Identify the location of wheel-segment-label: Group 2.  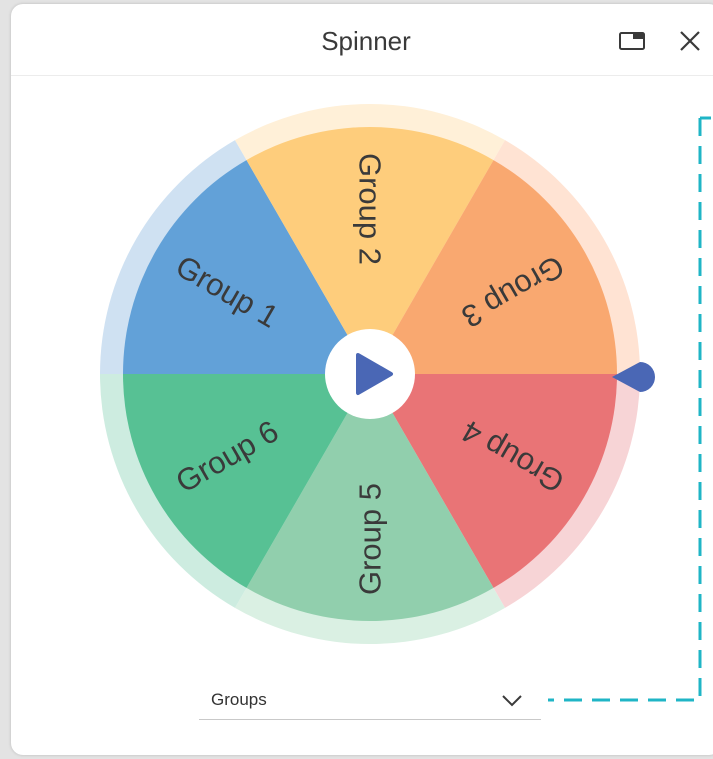
(370, 209).